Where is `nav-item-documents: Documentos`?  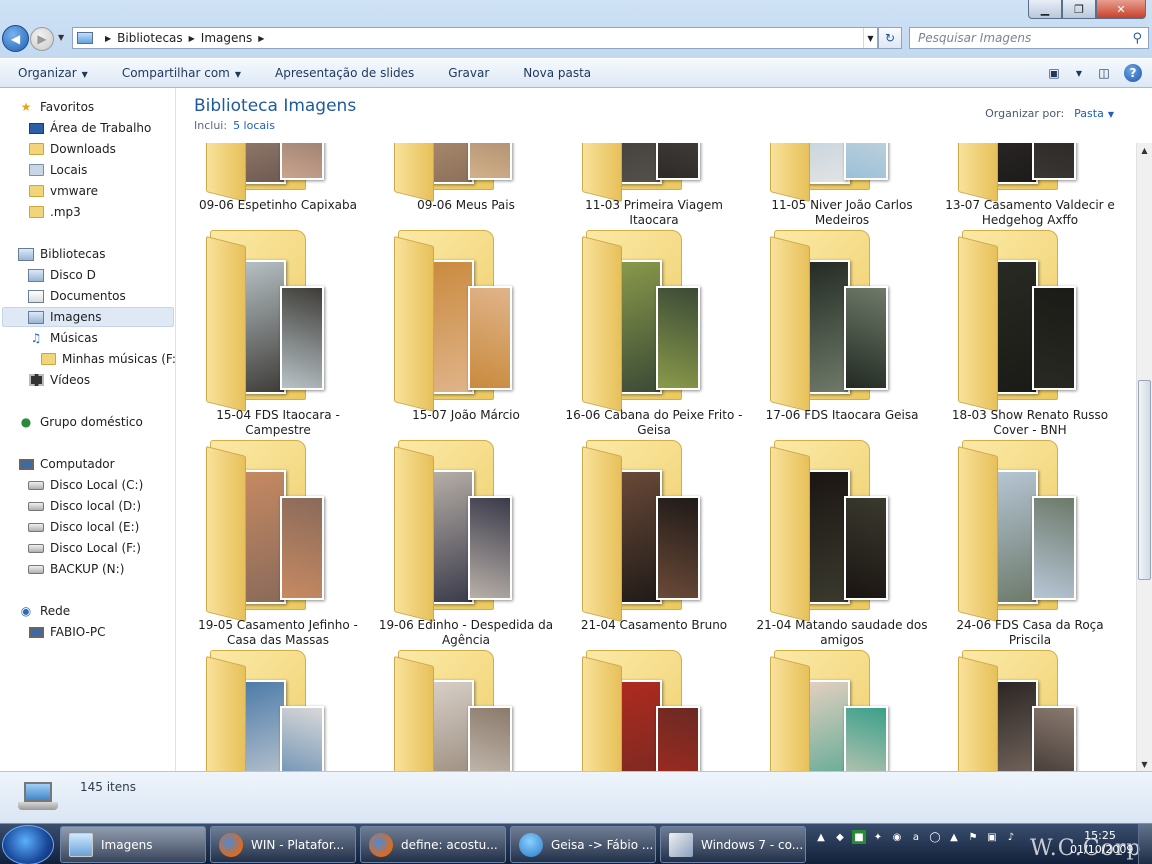 nav-item-documents: Documentos is located at coordinates (77, 296).